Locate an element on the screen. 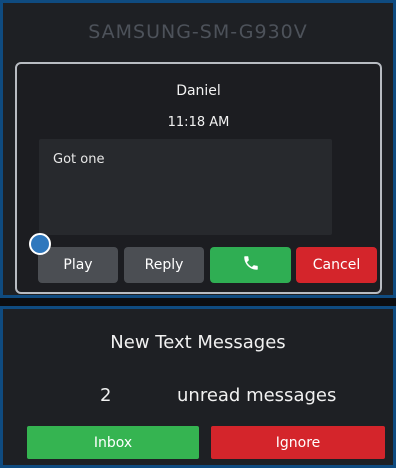 Image resolution: width=396 pixels, height=468 pixels. call-button is located at coordinates (250, 265).